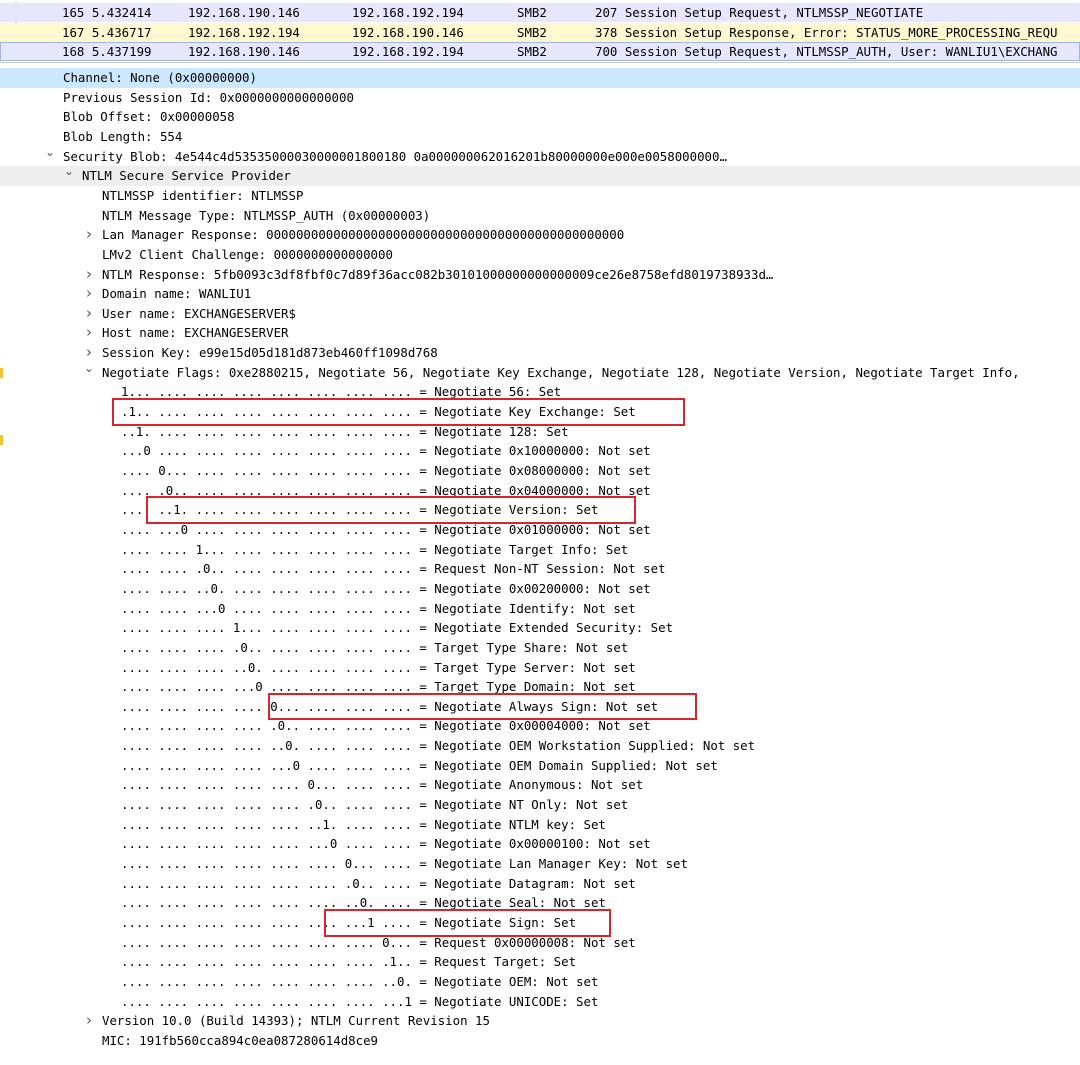 Image resolution: width=1080 pixels, height=1065 pixels. Describe the element at coordinates (208, 97) in the screenshot. I see `detail-text: Previous Session Id: 0x0000000000000000` at that location.